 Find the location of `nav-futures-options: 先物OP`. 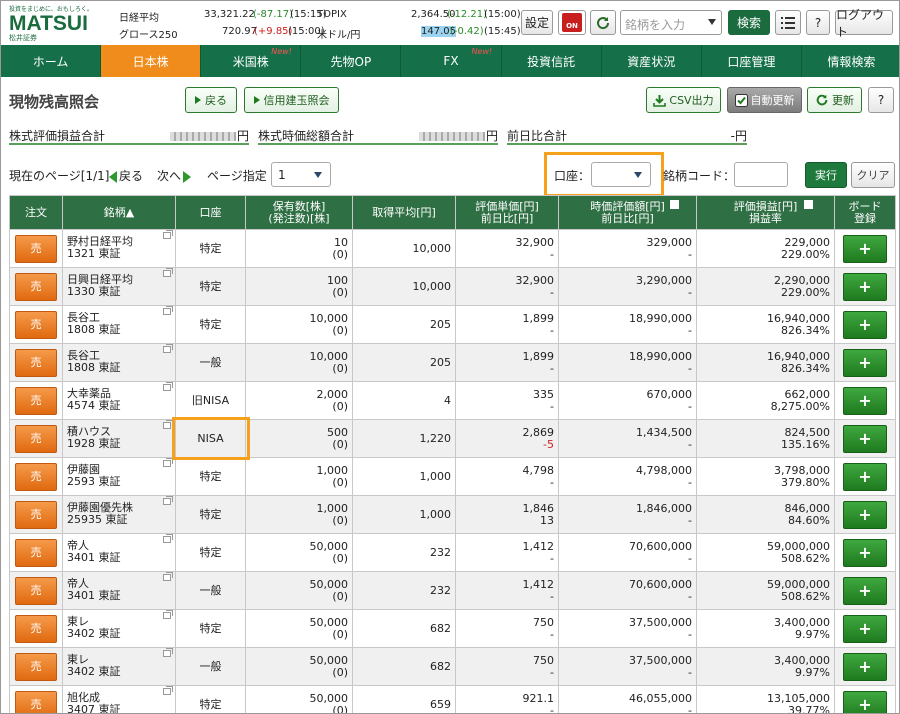

nav-futures-options: 先物OP is located at coordinates (351, 61).